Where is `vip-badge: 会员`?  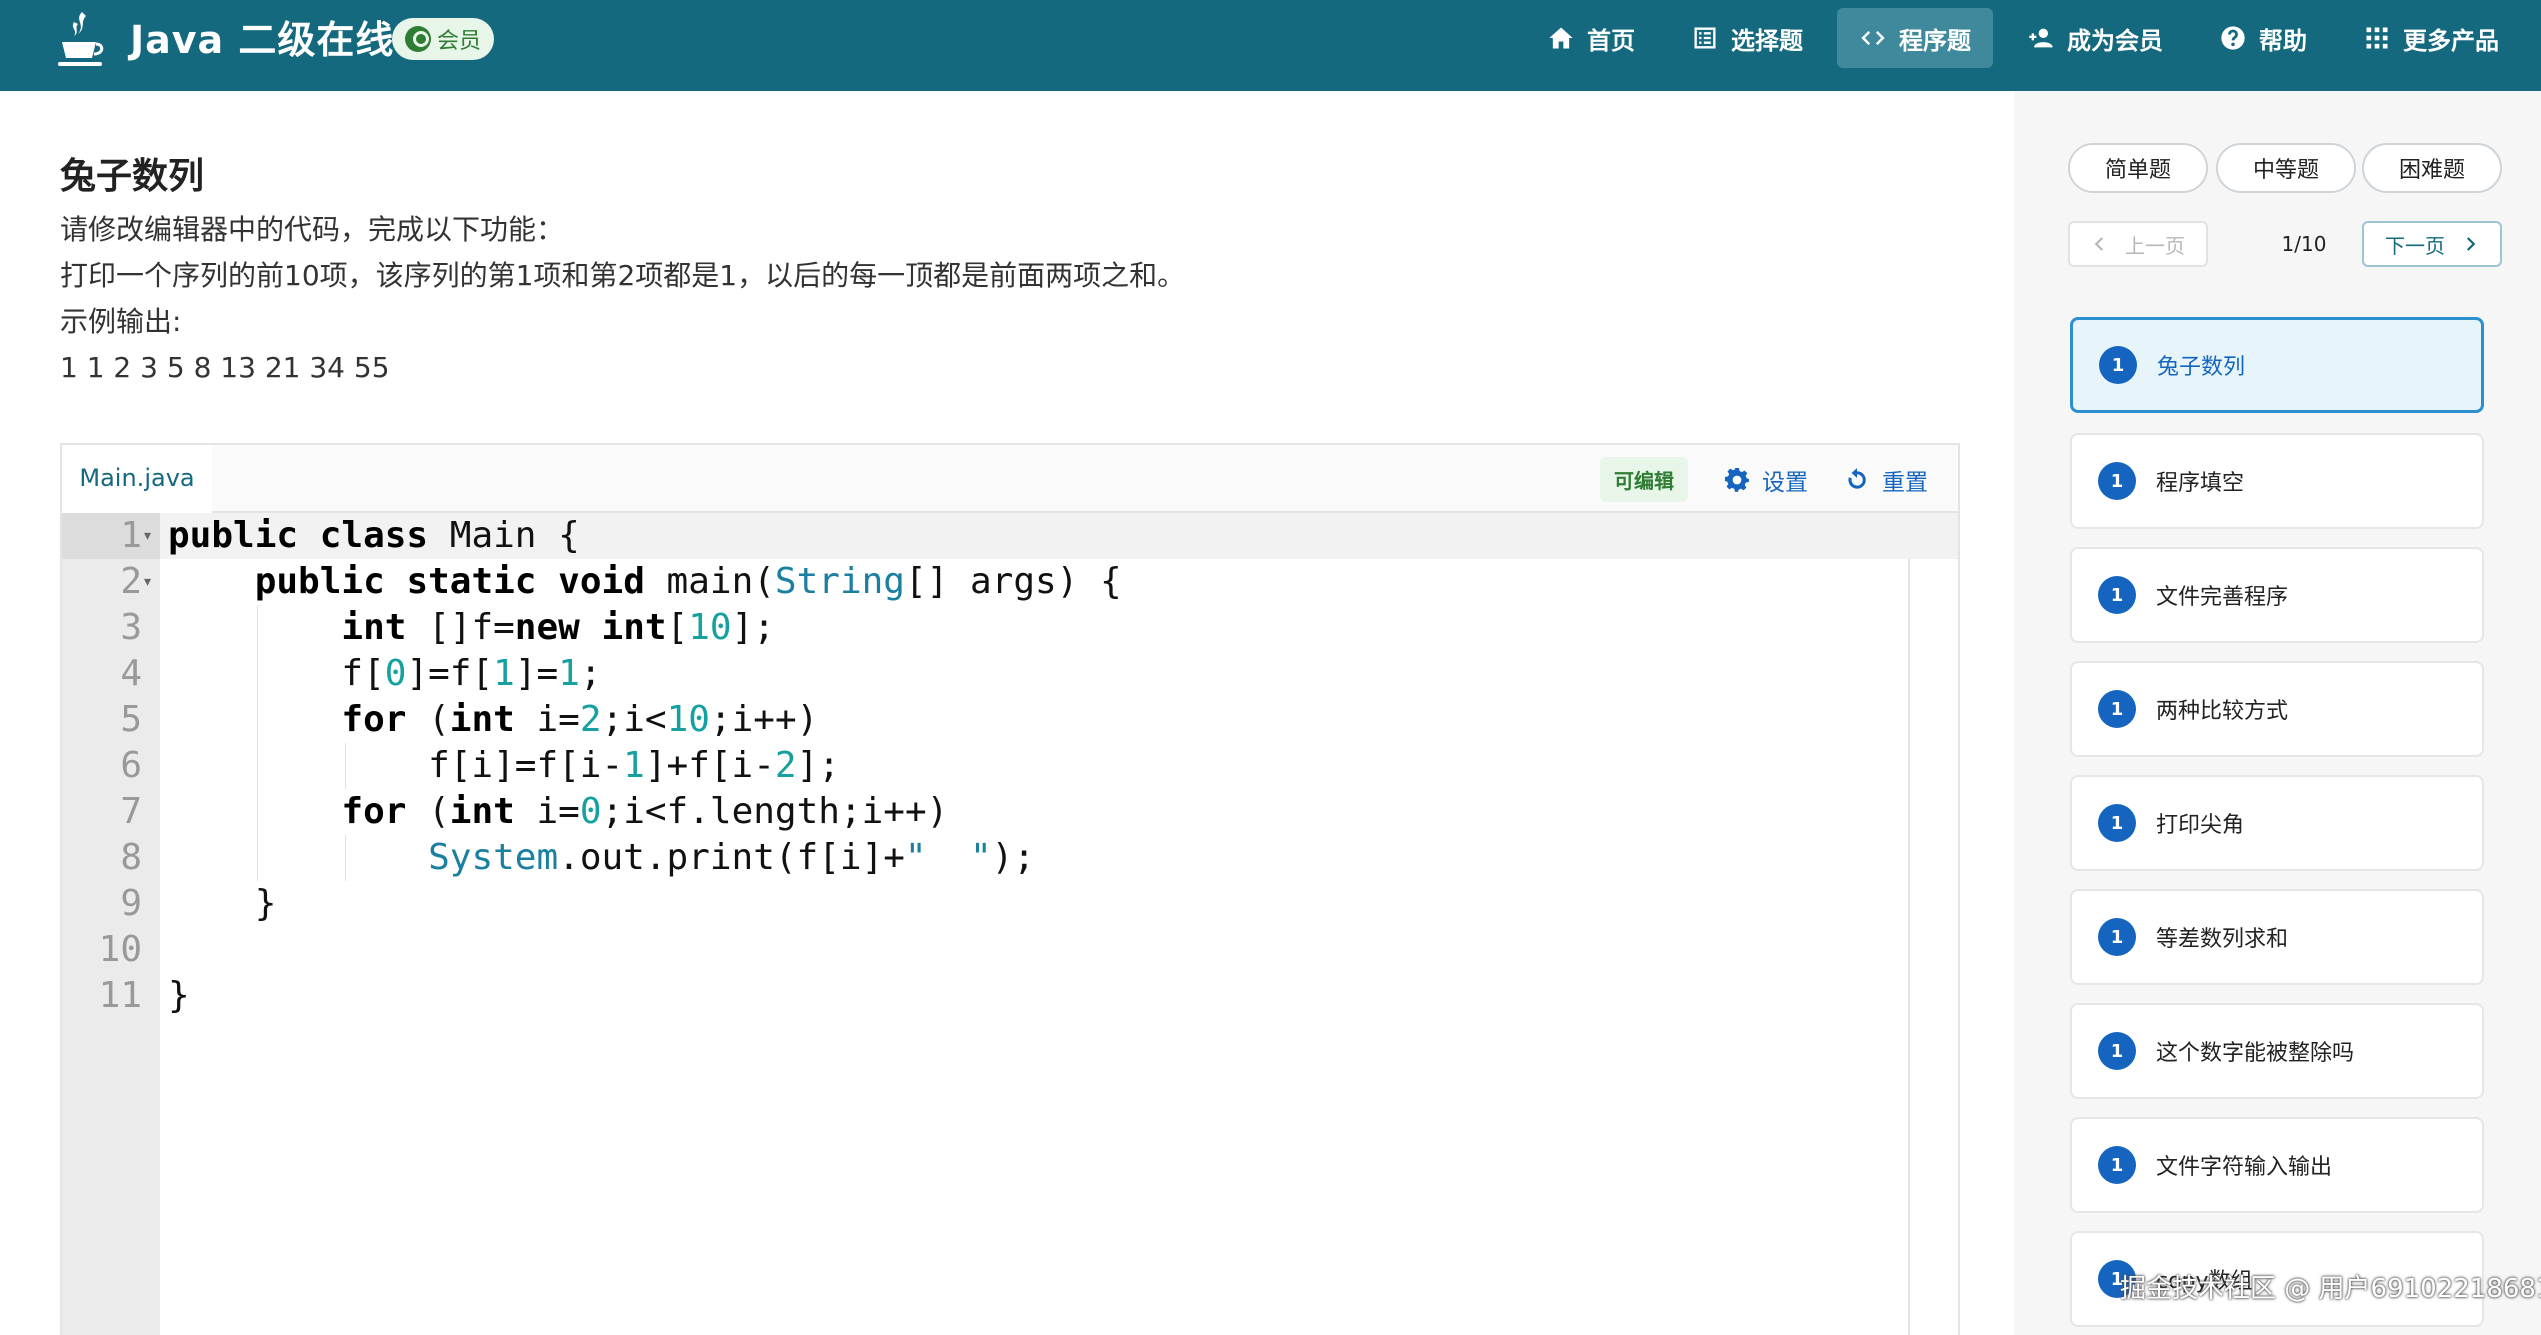
vip-badge: 会员 is located at coordinates (443, 39).